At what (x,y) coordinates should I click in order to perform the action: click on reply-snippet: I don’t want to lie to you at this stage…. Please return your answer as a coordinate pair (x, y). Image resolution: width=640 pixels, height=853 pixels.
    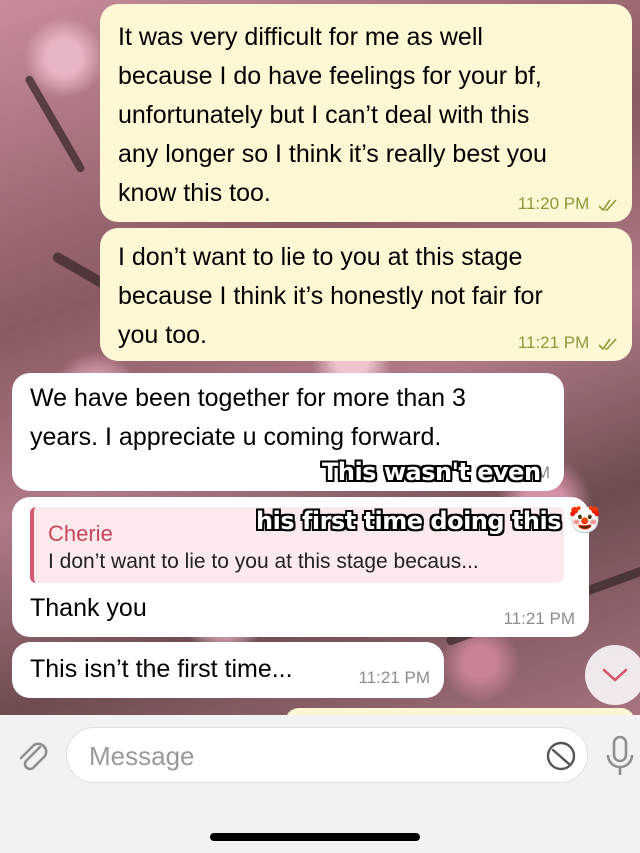
    Looking at the image, I should click on (263, 561).